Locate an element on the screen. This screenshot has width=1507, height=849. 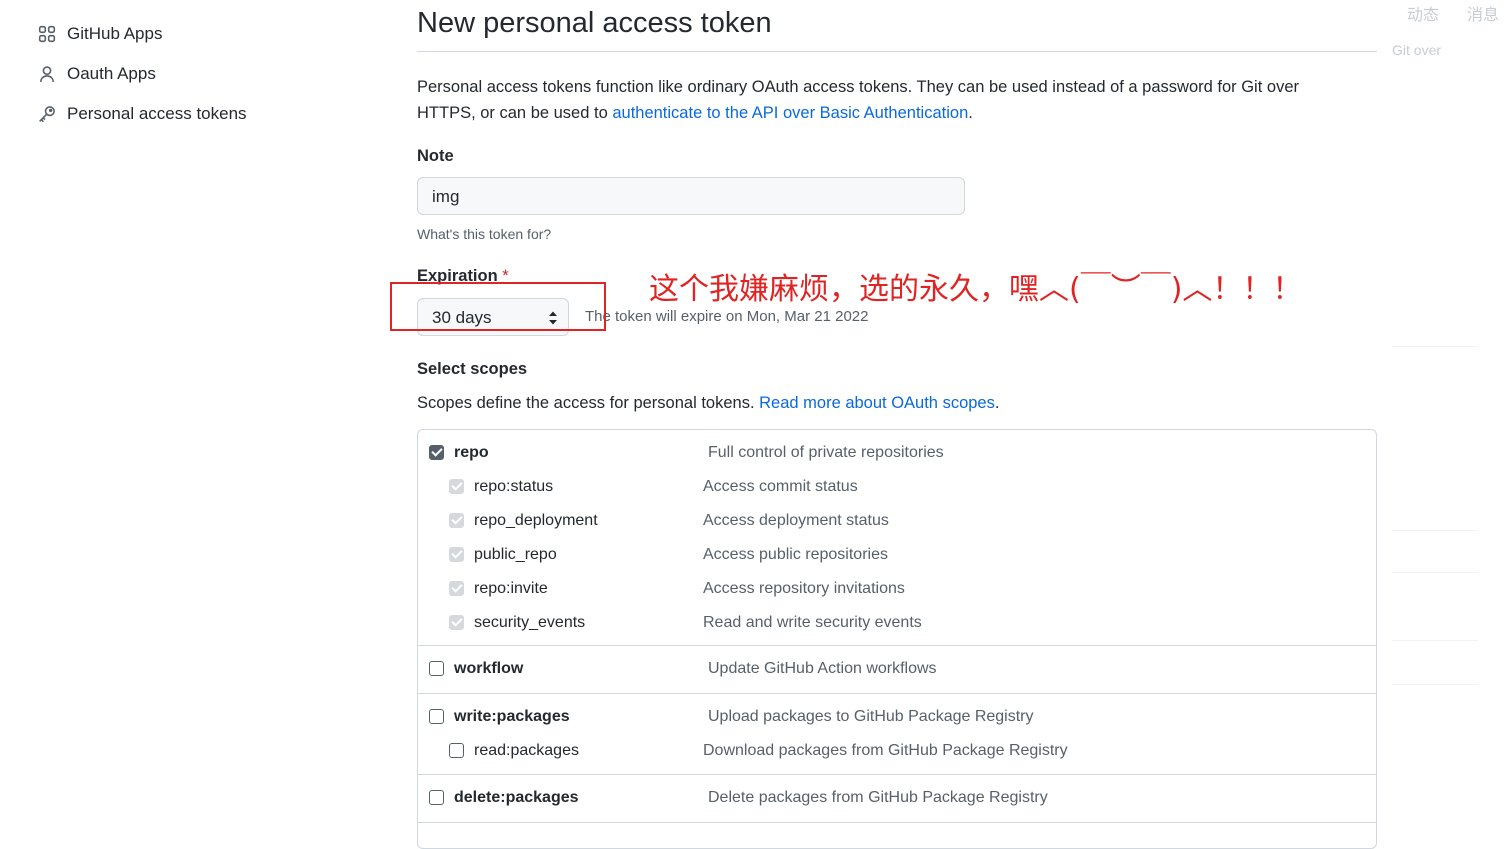
faded-nav-dongtai: 动态 is located at coordinates (1423, 15).